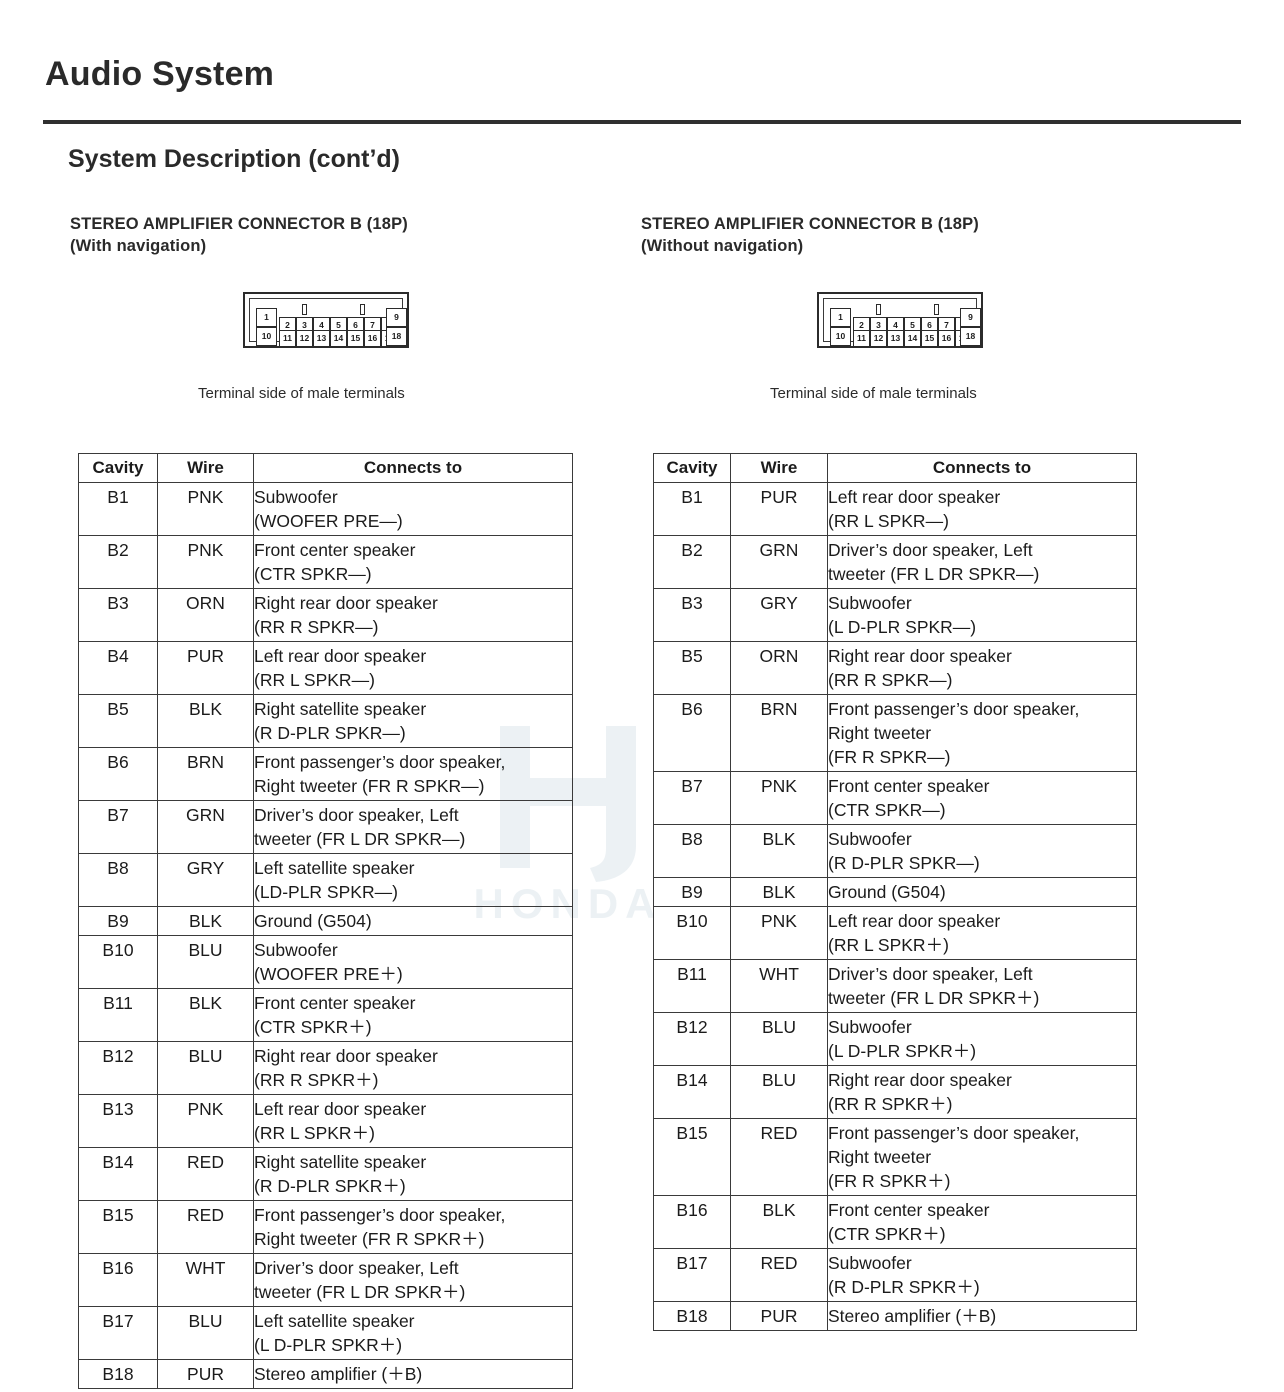 The height and width of the screenshot is (1392, 1284). I want to click on column-header-connects: Connects to, so click(413, 468).